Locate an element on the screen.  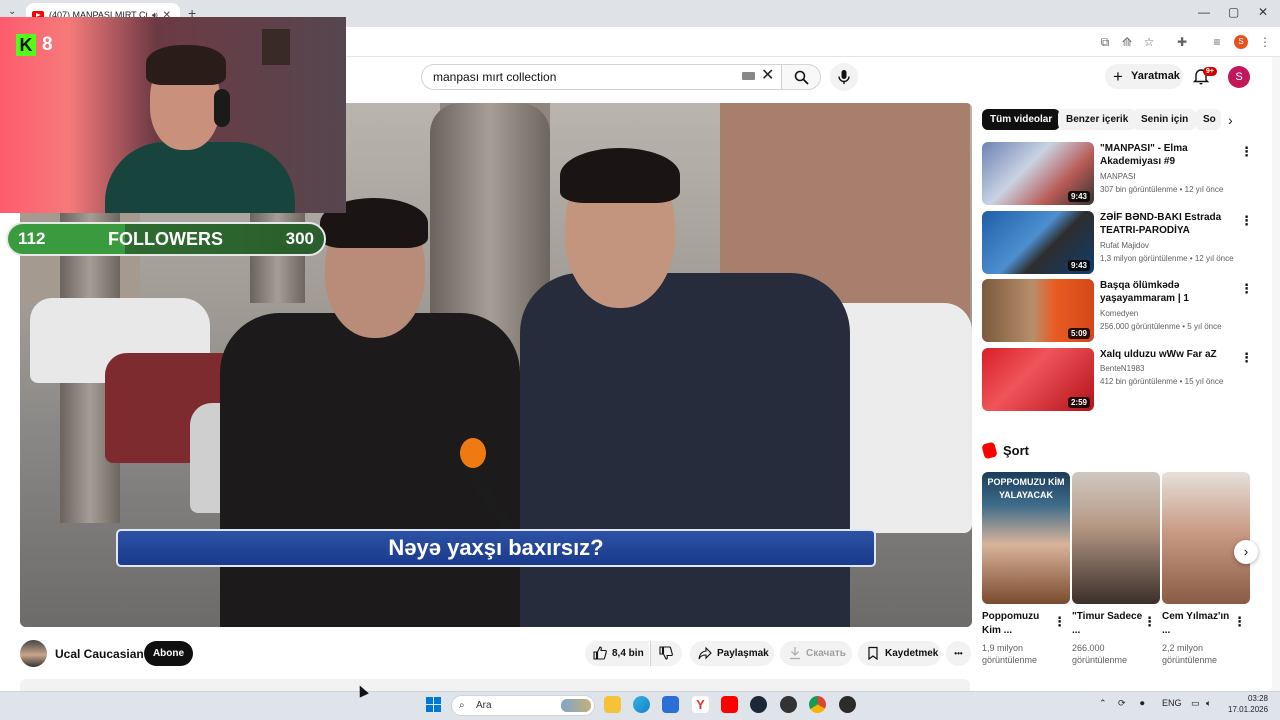
input-language: ENG is located at coordinates (1172, 703).